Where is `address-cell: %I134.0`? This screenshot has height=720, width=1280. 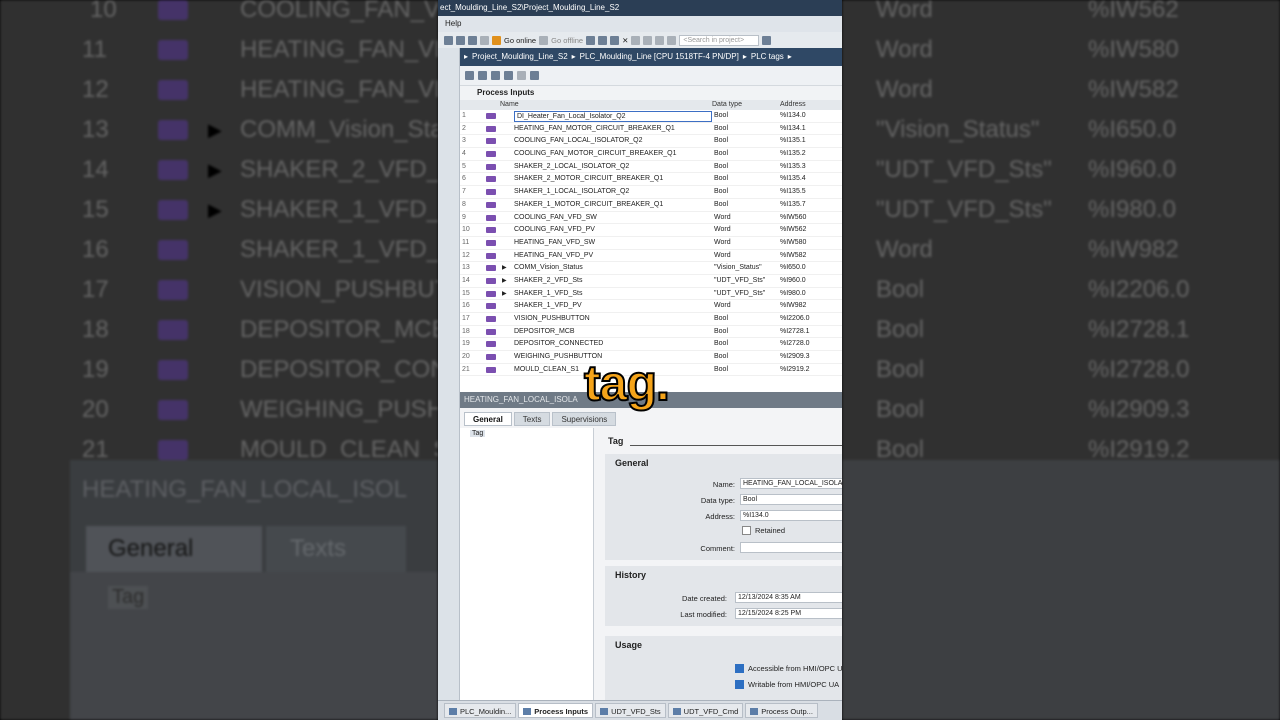 address-cell: %I134.0 is located at coordinates (793, 116).